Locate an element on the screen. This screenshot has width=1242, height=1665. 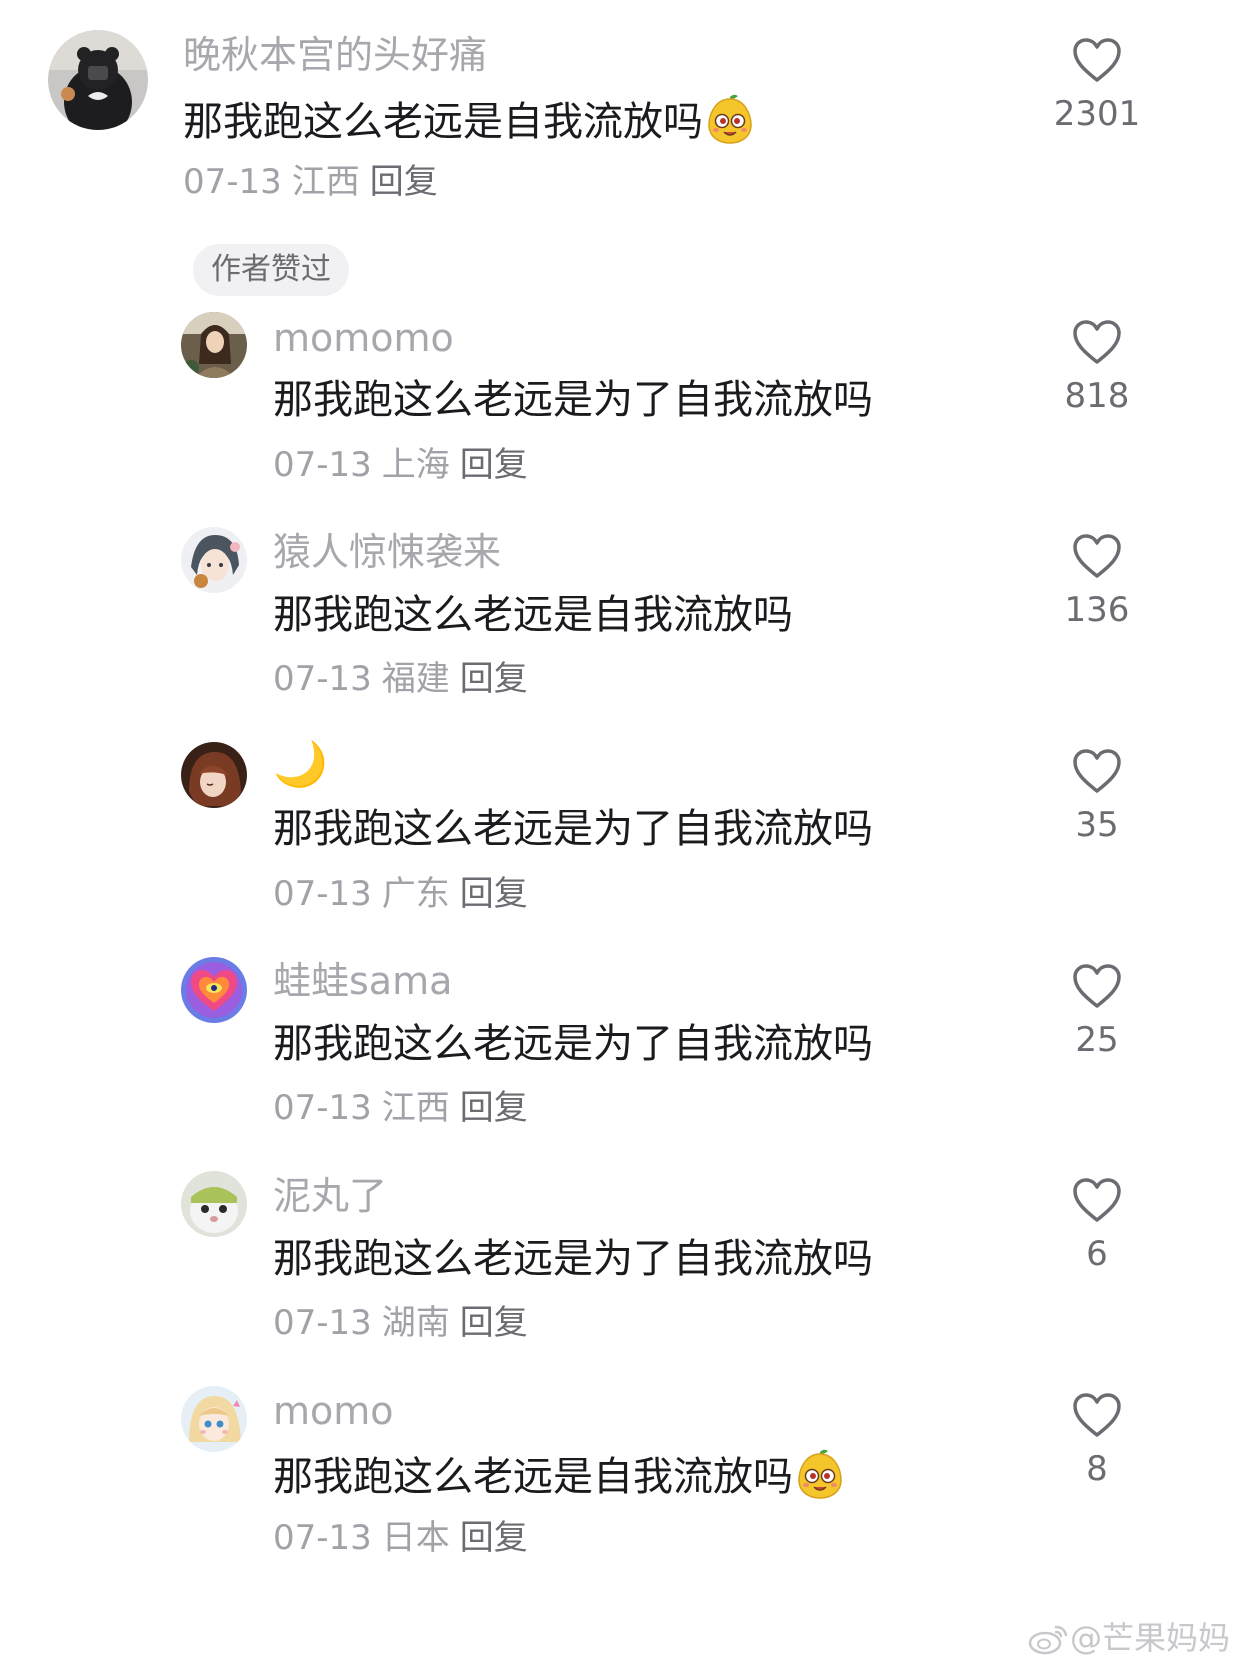
comment-username: momomo is located at coordinates (363, 338).